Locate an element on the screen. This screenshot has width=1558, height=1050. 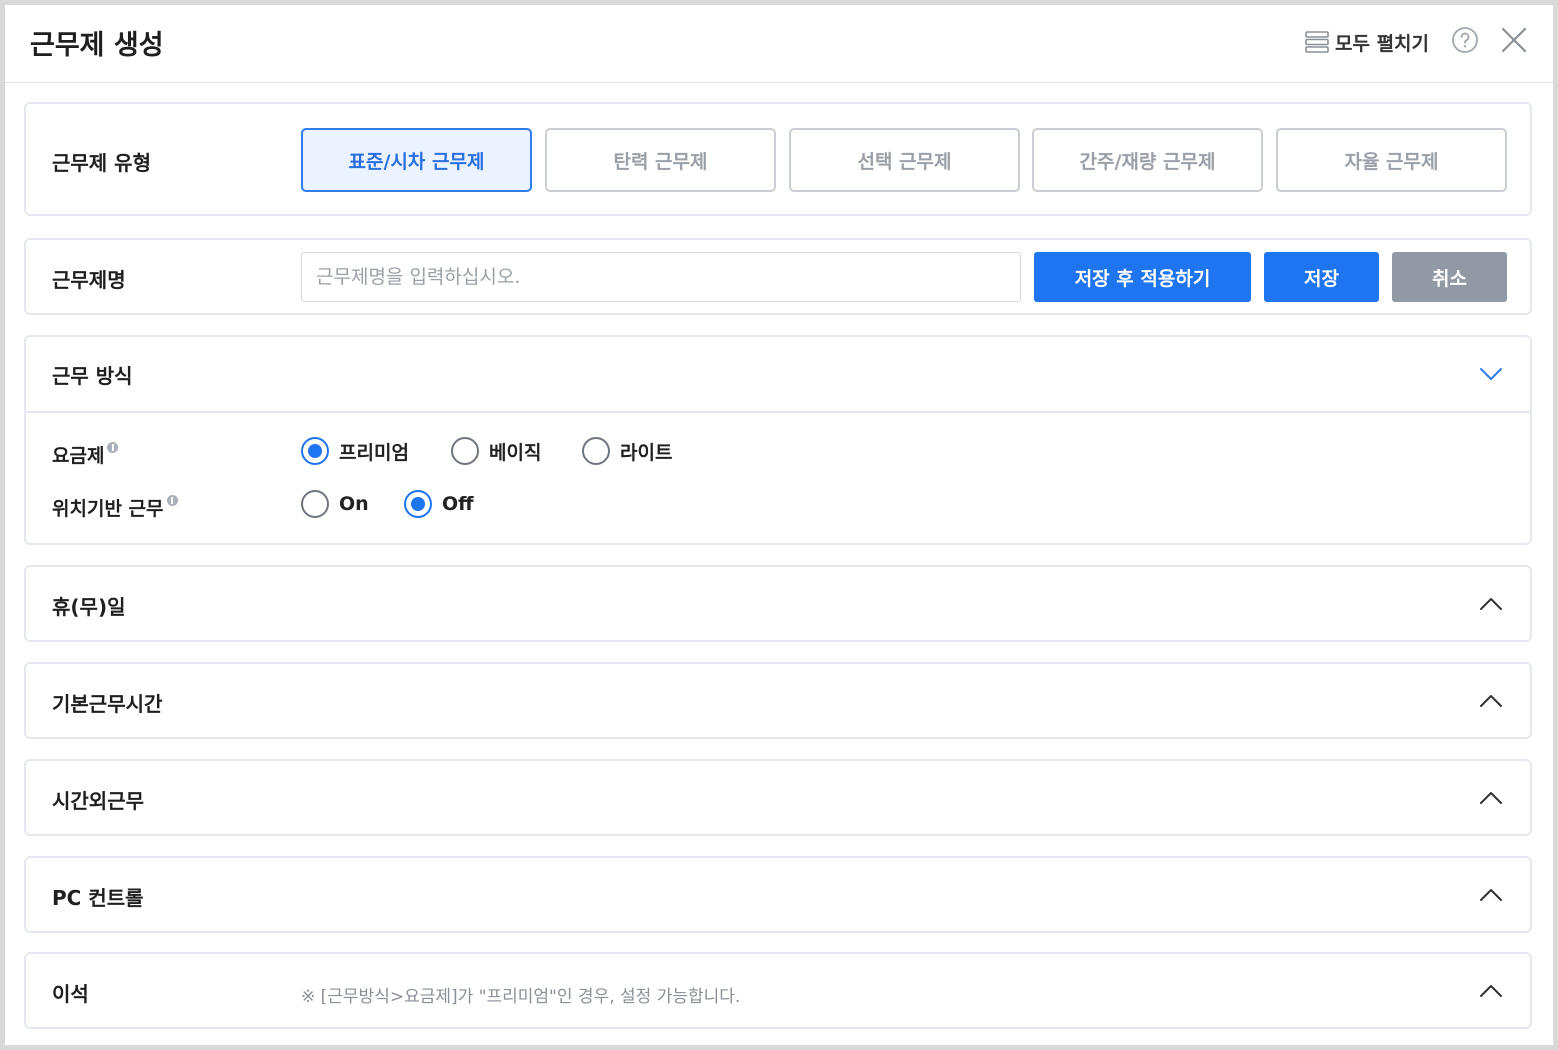
close-icon is located at coordinates (1514, 40).